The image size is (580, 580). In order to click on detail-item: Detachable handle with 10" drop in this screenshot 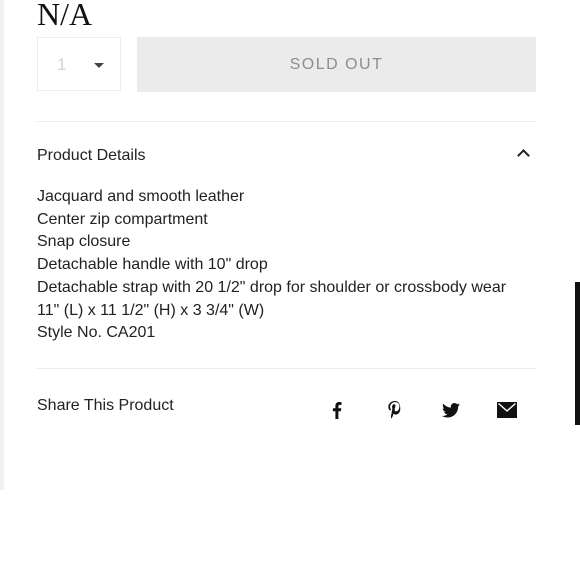, I will do `click(152, 265)`.